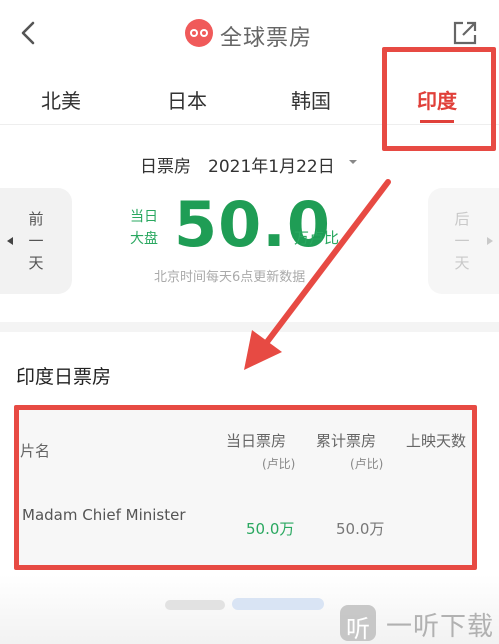 This screenshot has height=644, width=499. I want to click on share-icon, so click(465, 33).